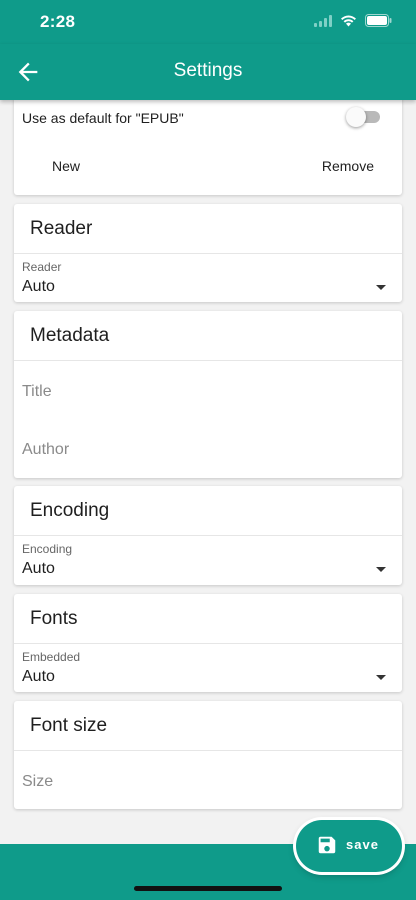  I want to click on encoding-card-title: Encoding, so click(208, 511).